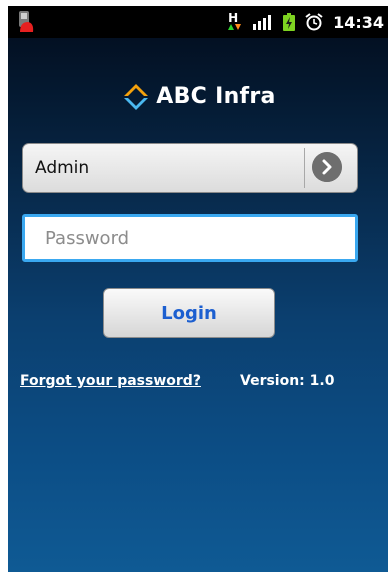 The image size is (388, 578). I want to click on version-label: Version: 1.0, so click(287, 381).